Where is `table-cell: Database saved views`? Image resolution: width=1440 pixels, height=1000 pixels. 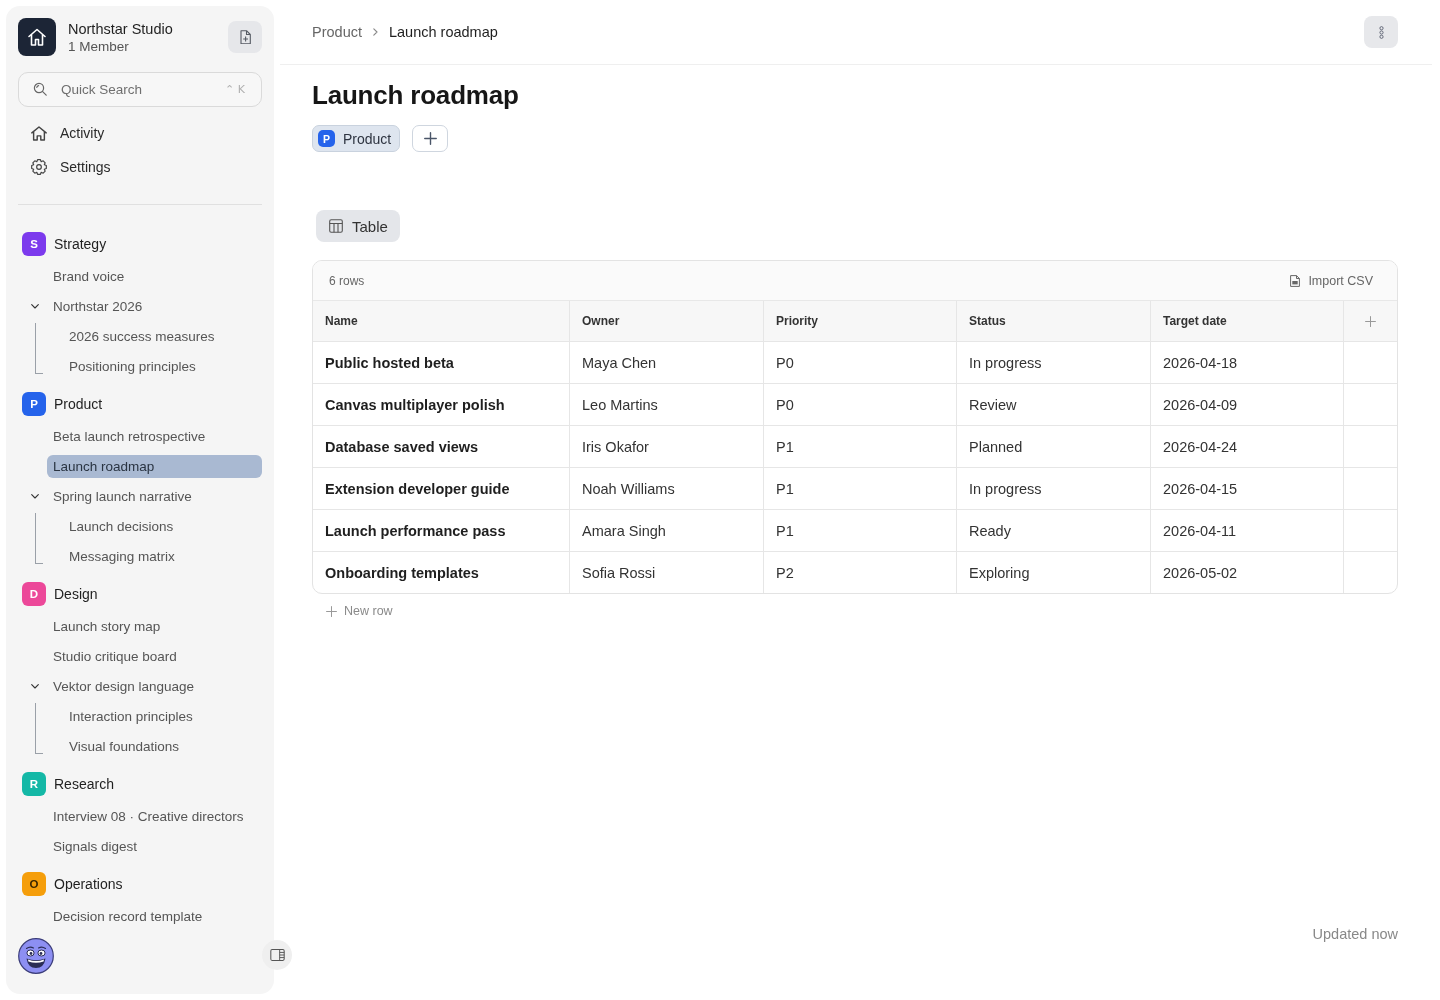 table-cell: Database saved views is located at coordinates (441, 446).